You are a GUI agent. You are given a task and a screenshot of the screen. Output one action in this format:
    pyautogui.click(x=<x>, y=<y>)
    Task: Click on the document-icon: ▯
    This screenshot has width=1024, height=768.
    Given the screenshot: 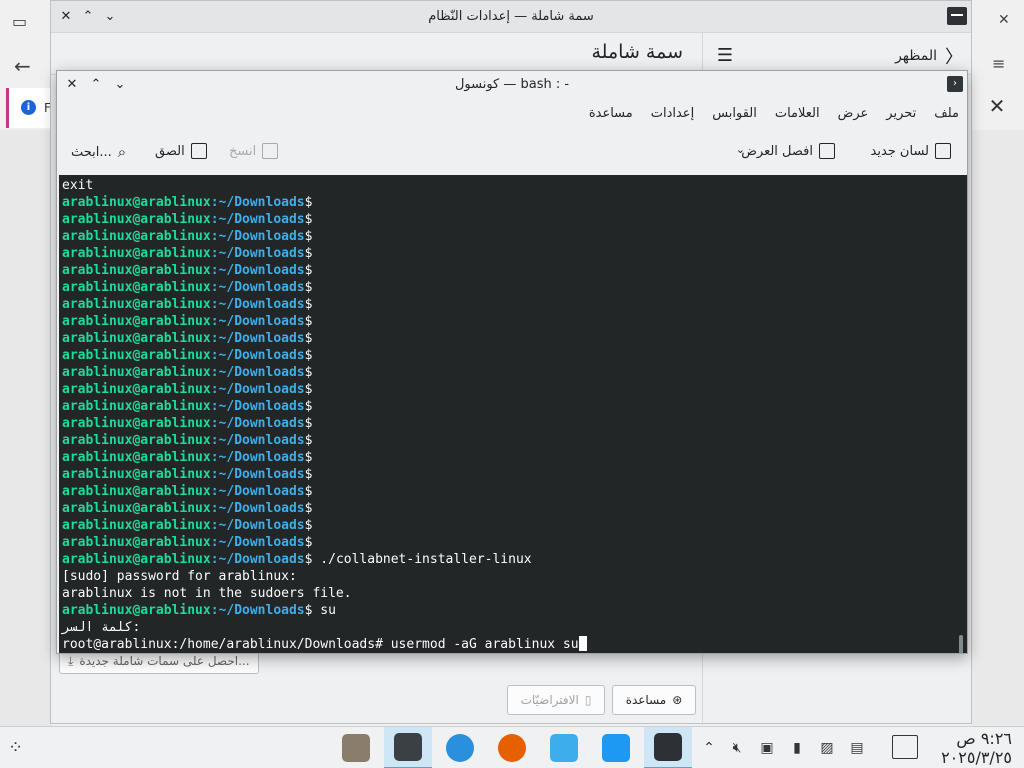 What is the action you would take?
    pyautogui.click(x=588, y=700)
    